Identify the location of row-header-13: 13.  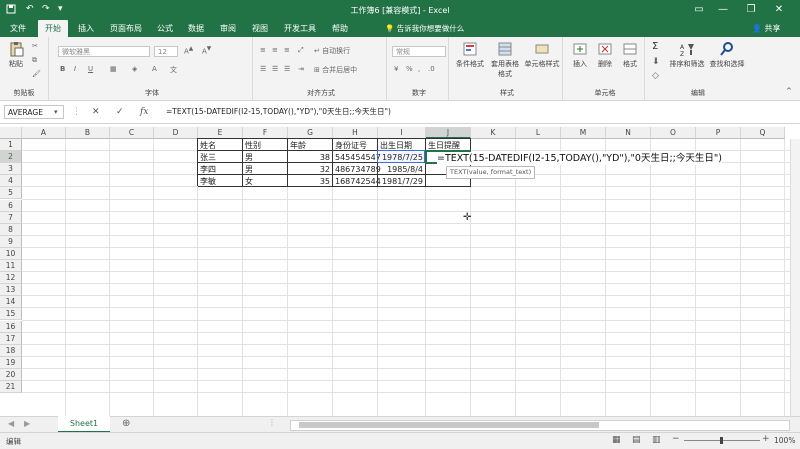
(11, 290).